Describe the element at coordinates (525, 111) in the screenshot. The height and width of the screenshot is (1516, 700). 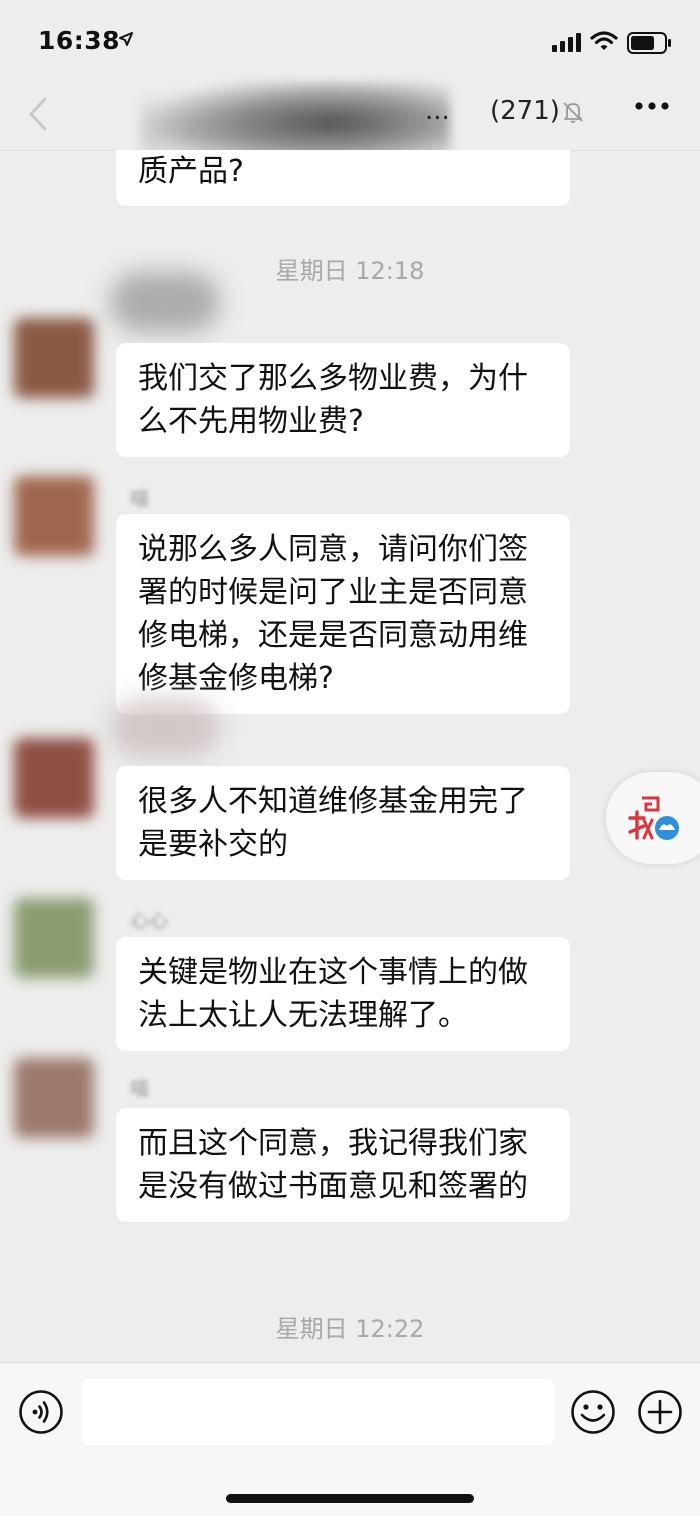
I see `member-count: (271)` at that location.